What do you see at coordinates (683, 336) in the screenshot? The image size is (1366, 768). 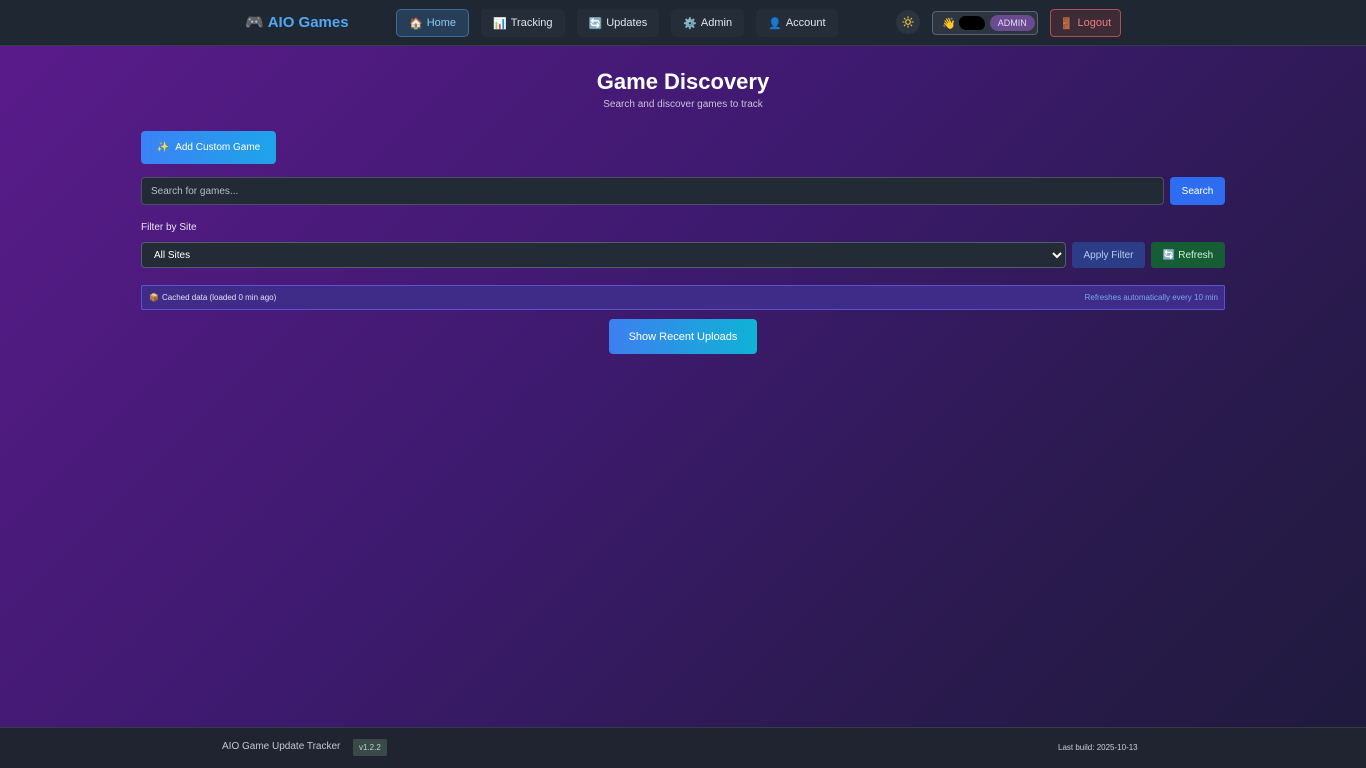 I see `show-recent-uploads-button: Show Recent Uploads` at bounding box center [683, 336].